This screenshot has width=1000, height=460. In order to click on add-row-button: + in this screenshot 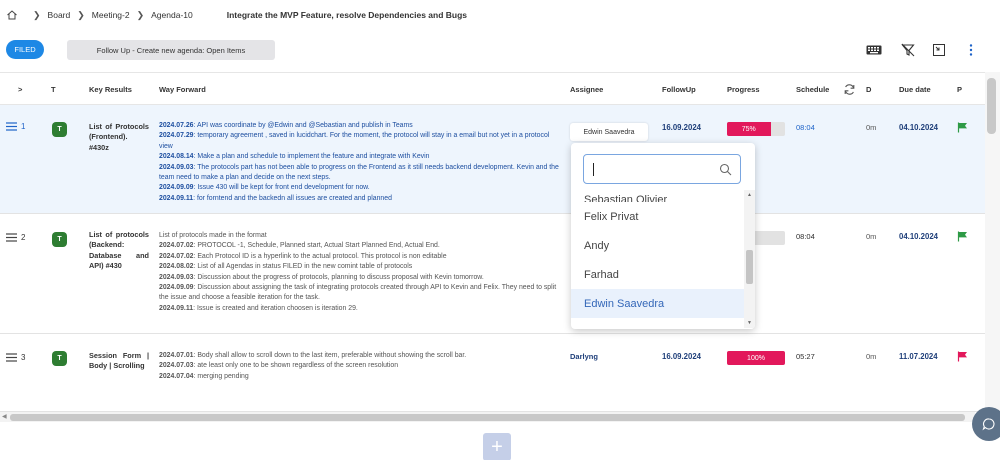, I will do `click(497, 446)`.